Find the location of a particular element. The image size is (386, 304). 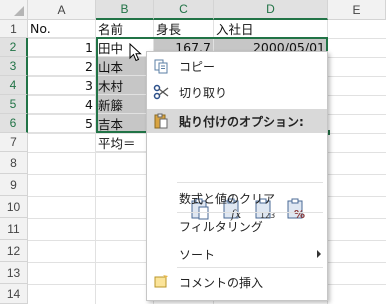

row-header-3: 3 is located at coordinates (14, 66).